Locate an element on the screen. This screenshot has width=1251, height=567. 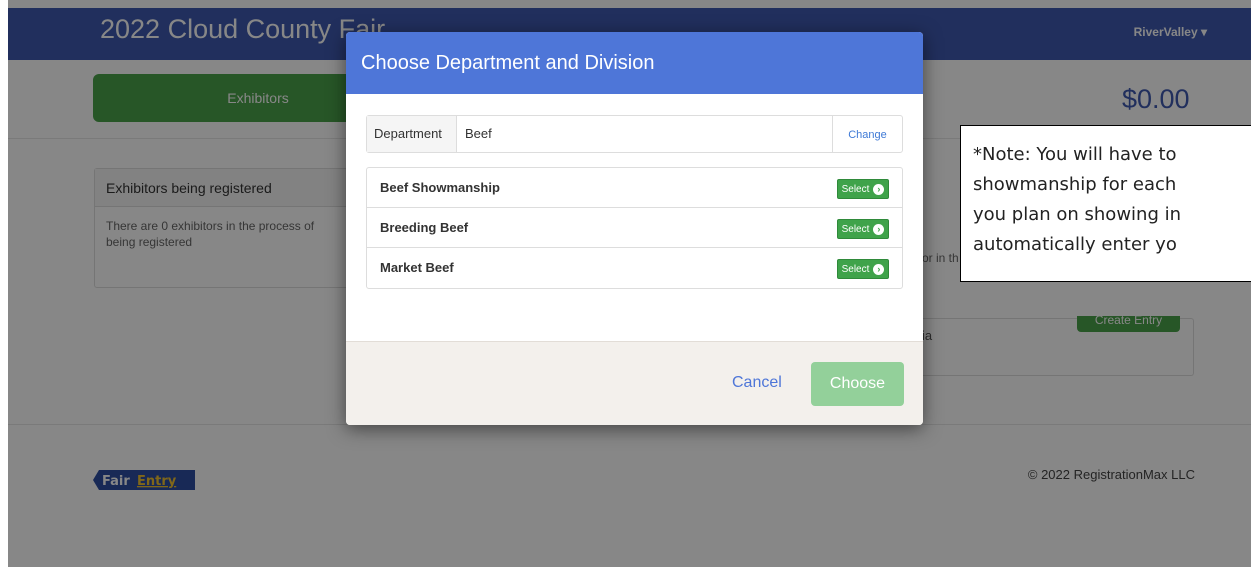
division-name: Market Beef is located at coordinates (417, 267).